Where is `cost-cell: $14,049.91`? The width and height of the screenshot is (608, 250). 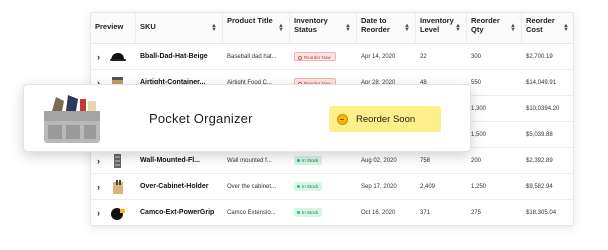 cost-cell: $14,049.91 is located at coordinates (541, 83).